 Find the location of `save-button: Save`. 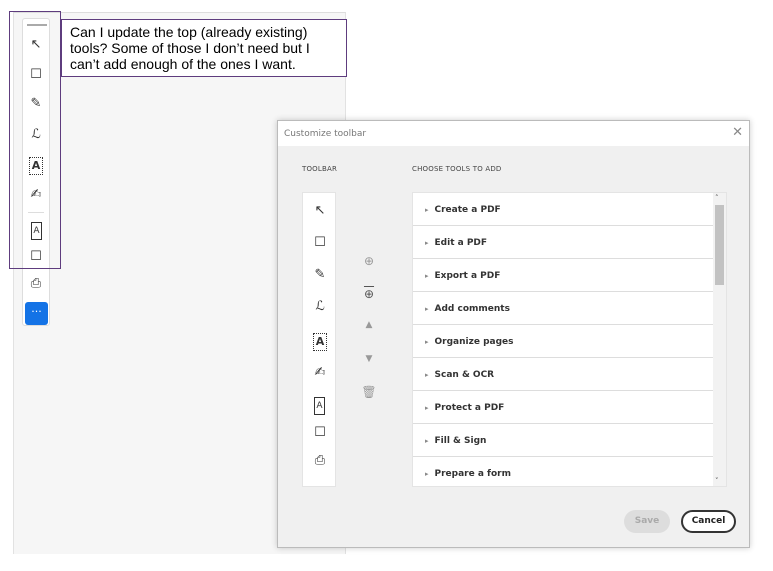

save-button: Save is located at coordinates (647, 521).